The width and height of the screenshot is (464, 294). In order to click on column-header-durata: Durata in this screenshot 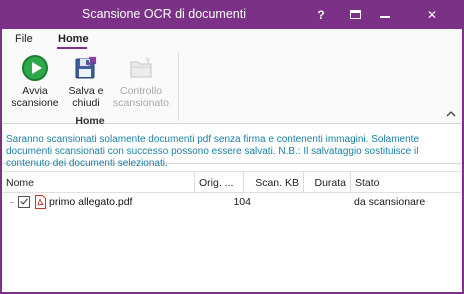, I will do `click(327, 182)`.